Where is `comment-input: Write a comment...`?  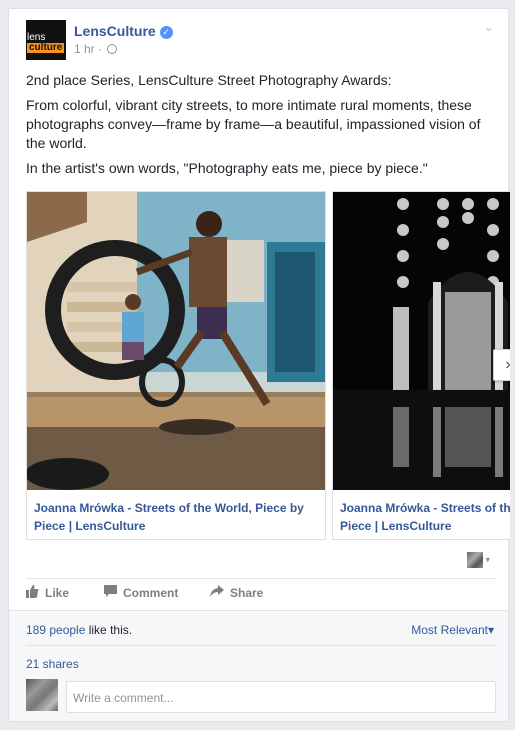
comment-input: Write a comment... is located at coordinates (281, 697).